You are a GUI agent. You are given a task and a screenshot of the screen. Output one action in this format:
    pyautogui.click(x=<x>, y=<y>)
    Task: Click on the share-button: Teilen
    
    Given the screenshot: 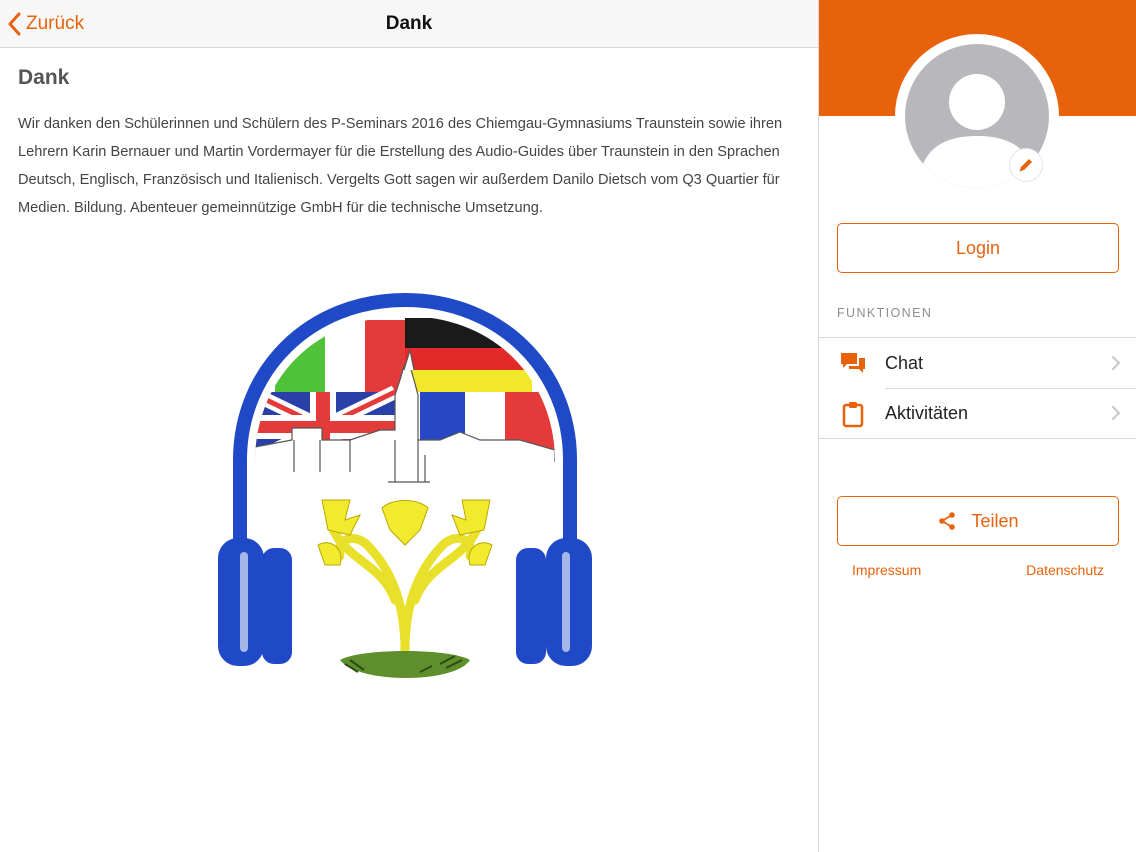 What is the action you would take?
    pyautogui.click(x=978, y=521)
    